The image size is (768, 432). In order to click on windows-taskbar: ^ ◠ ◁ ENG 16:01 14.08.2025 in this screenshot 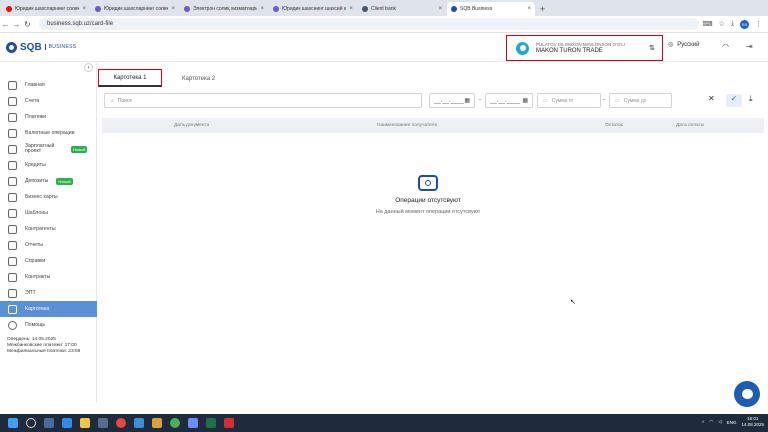, I will do `click(384, 423)`.